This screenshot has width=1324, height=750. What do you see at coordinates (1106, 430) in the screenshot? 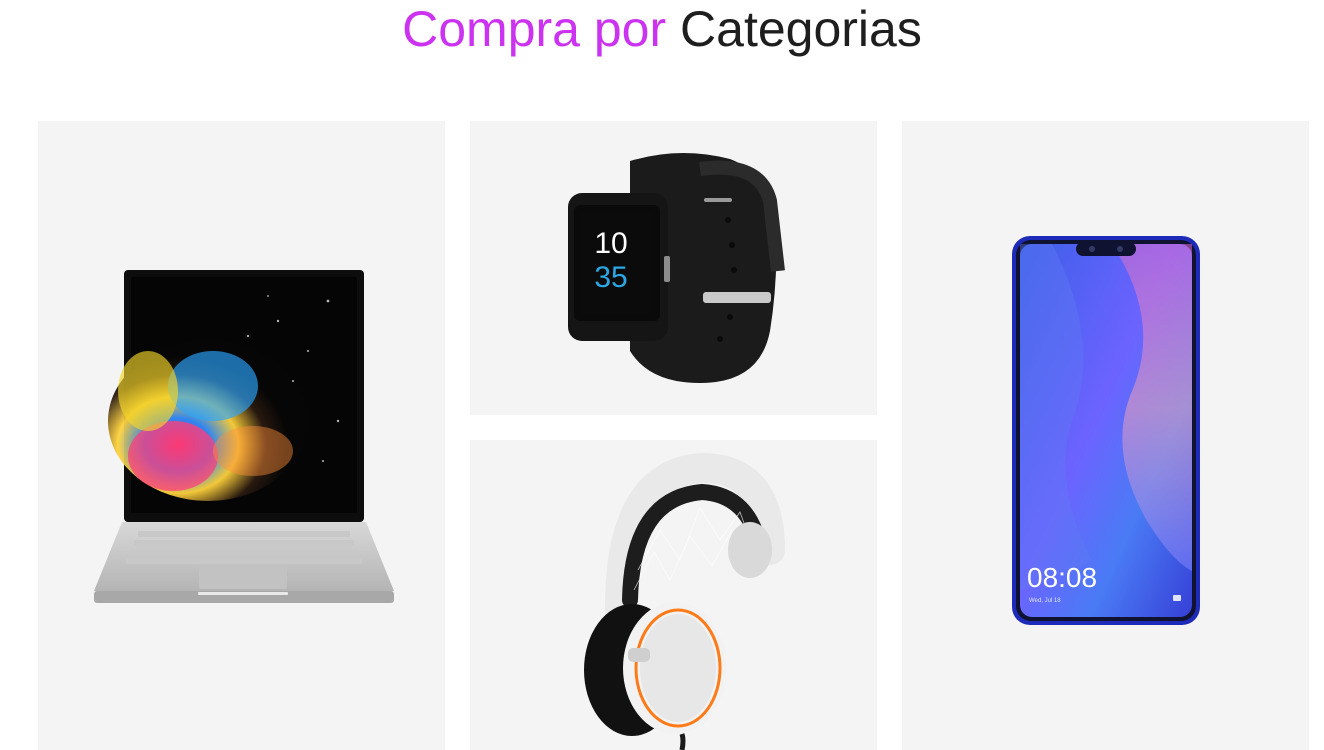
I see `smartphone-icon: 08:08 Wed, Jul 18` at bounding box center [1106, 430].